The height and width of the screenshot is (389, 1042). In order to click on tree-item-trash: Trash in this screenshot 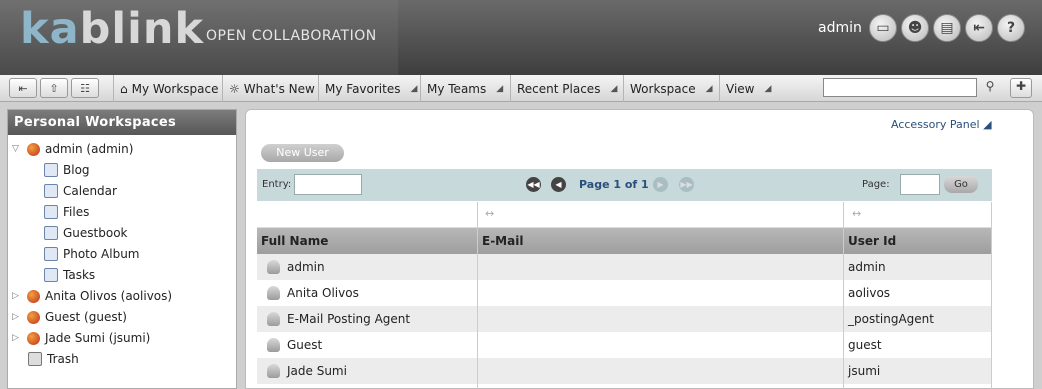, I will do `click(53, 359)`.